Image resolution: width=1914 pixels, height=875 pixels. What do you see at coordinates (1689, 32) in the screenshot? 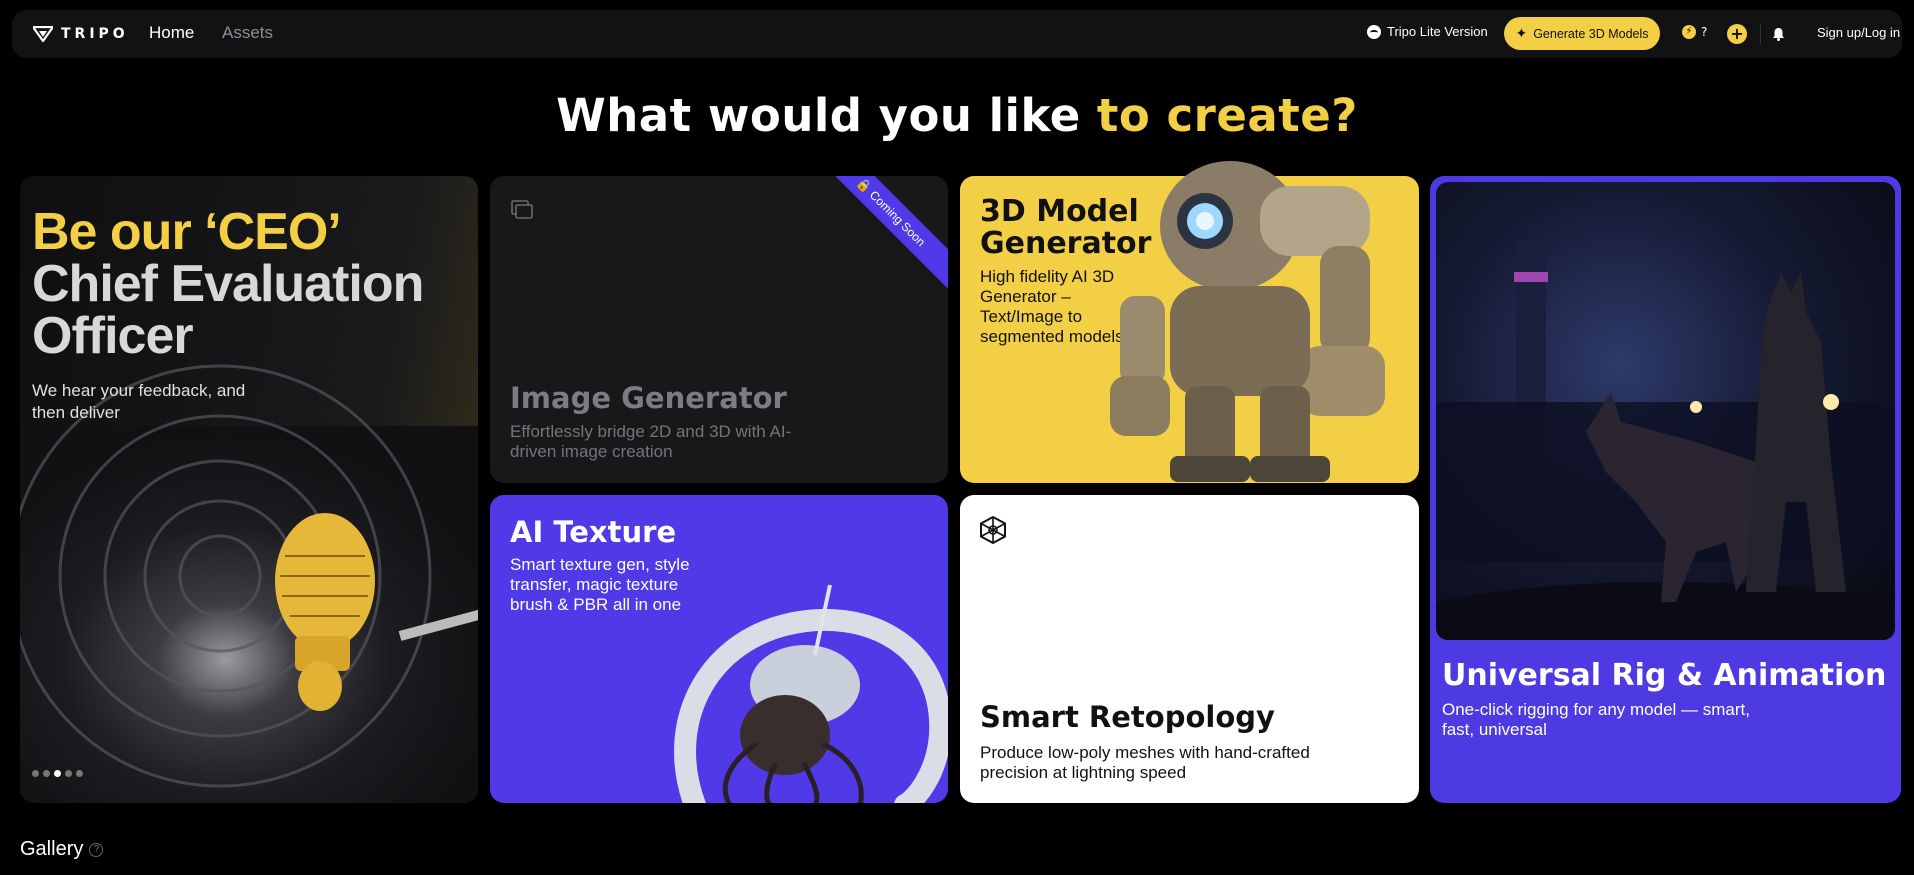
I see `coin-icon: ⚡` at bounding box center [1689, 32].